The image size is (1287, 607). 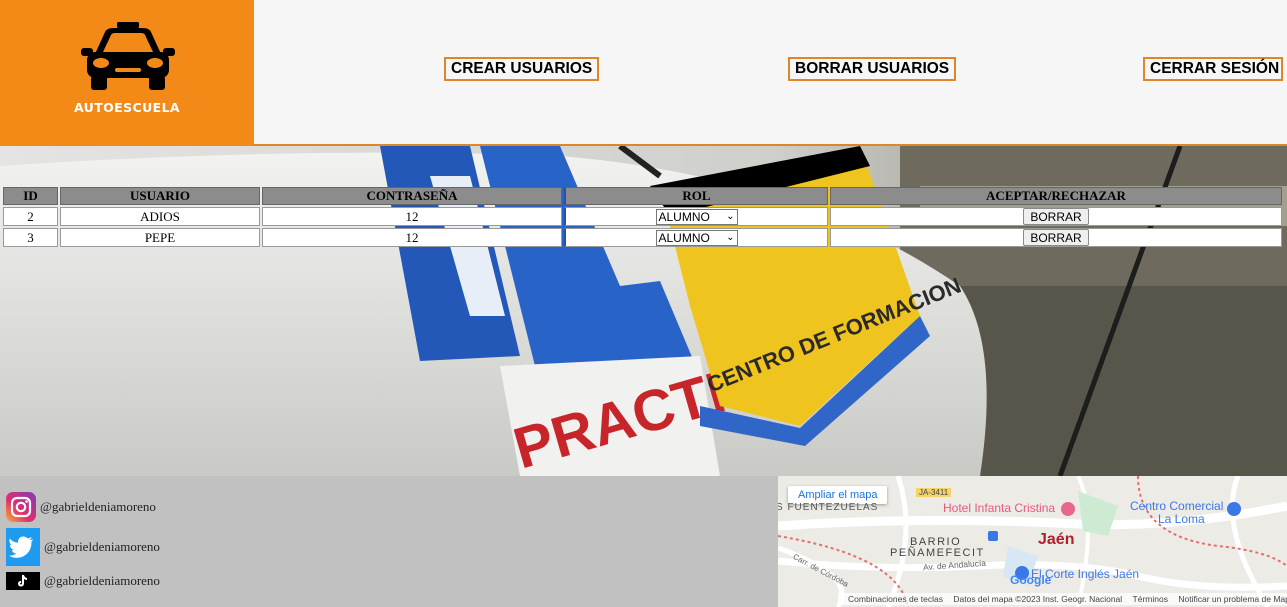 What do you see at coordinates (102, 546) in the screenshot?
I see `twitter-handle: @gabrieldeniamoreno` at bounding box center [102, 546].